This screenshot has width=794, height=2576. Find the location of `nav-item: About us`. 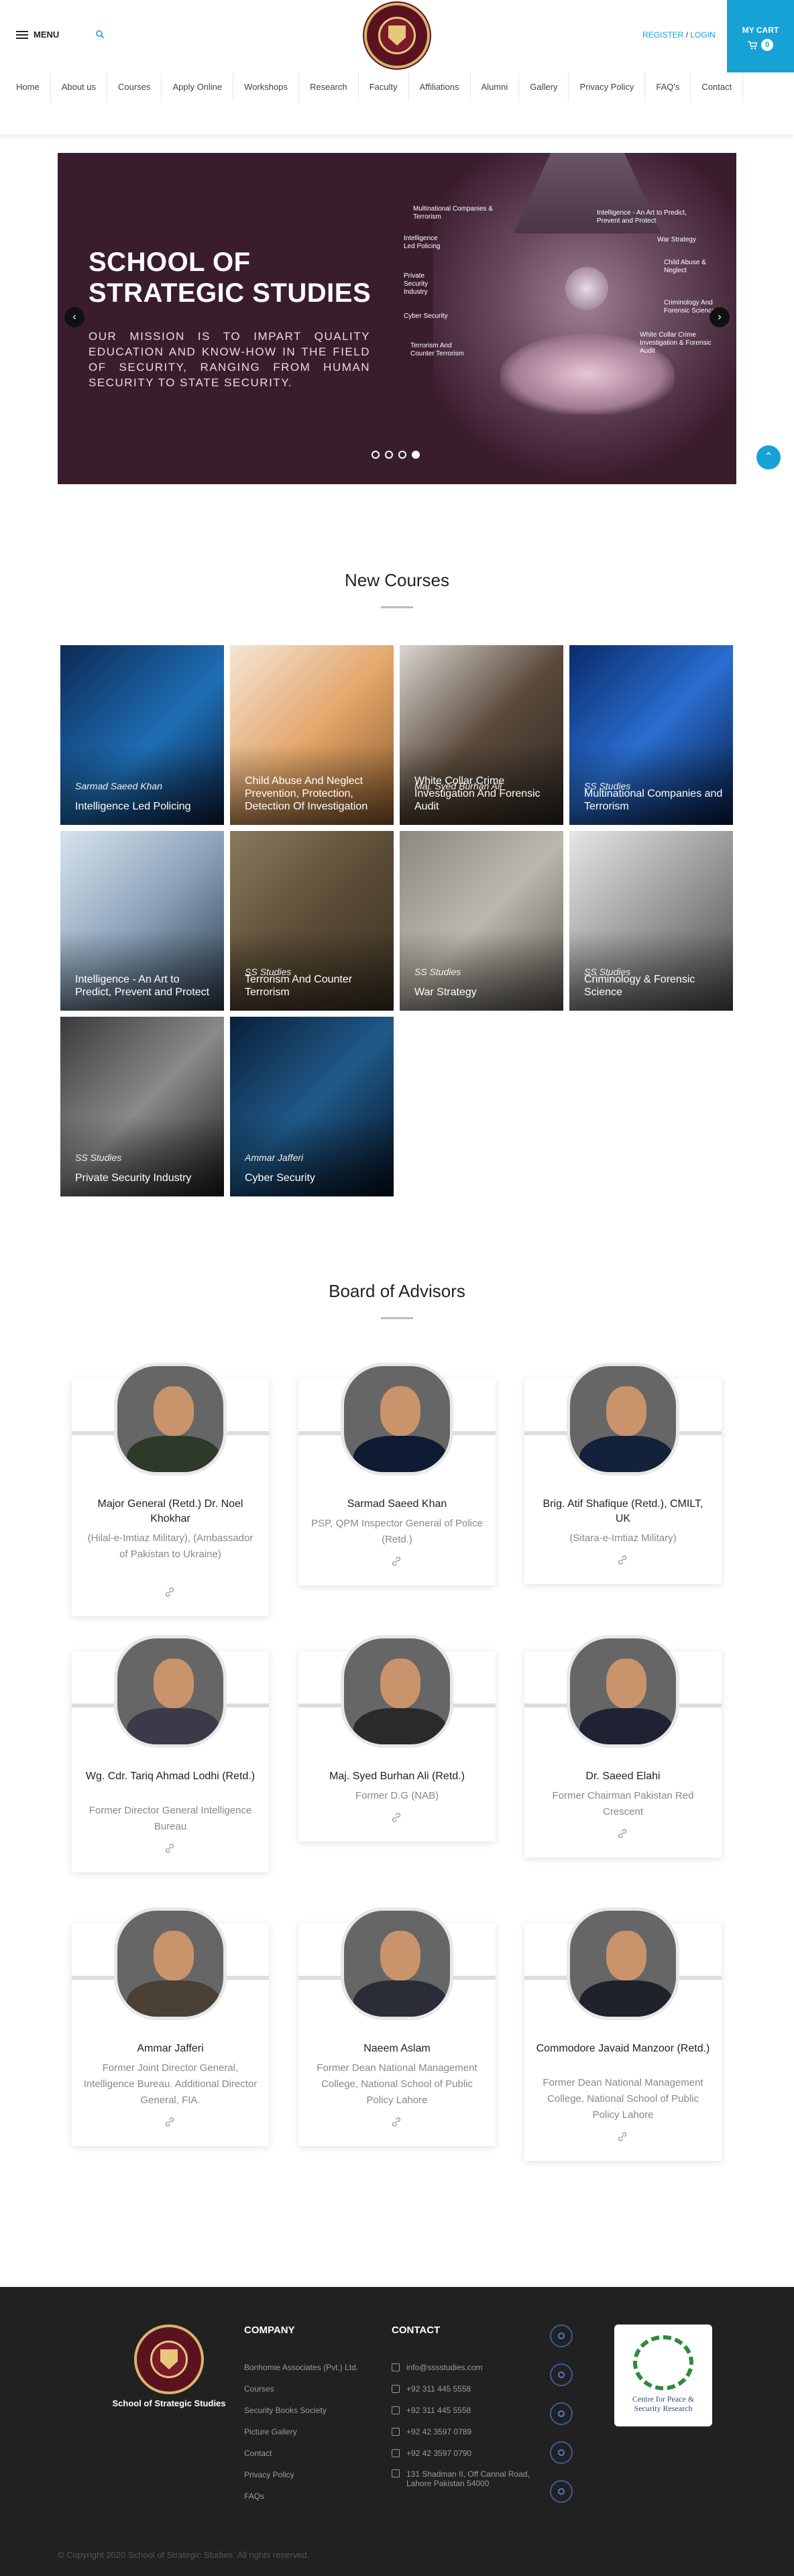

nav-item: About us is located at coordinates (80, 87).